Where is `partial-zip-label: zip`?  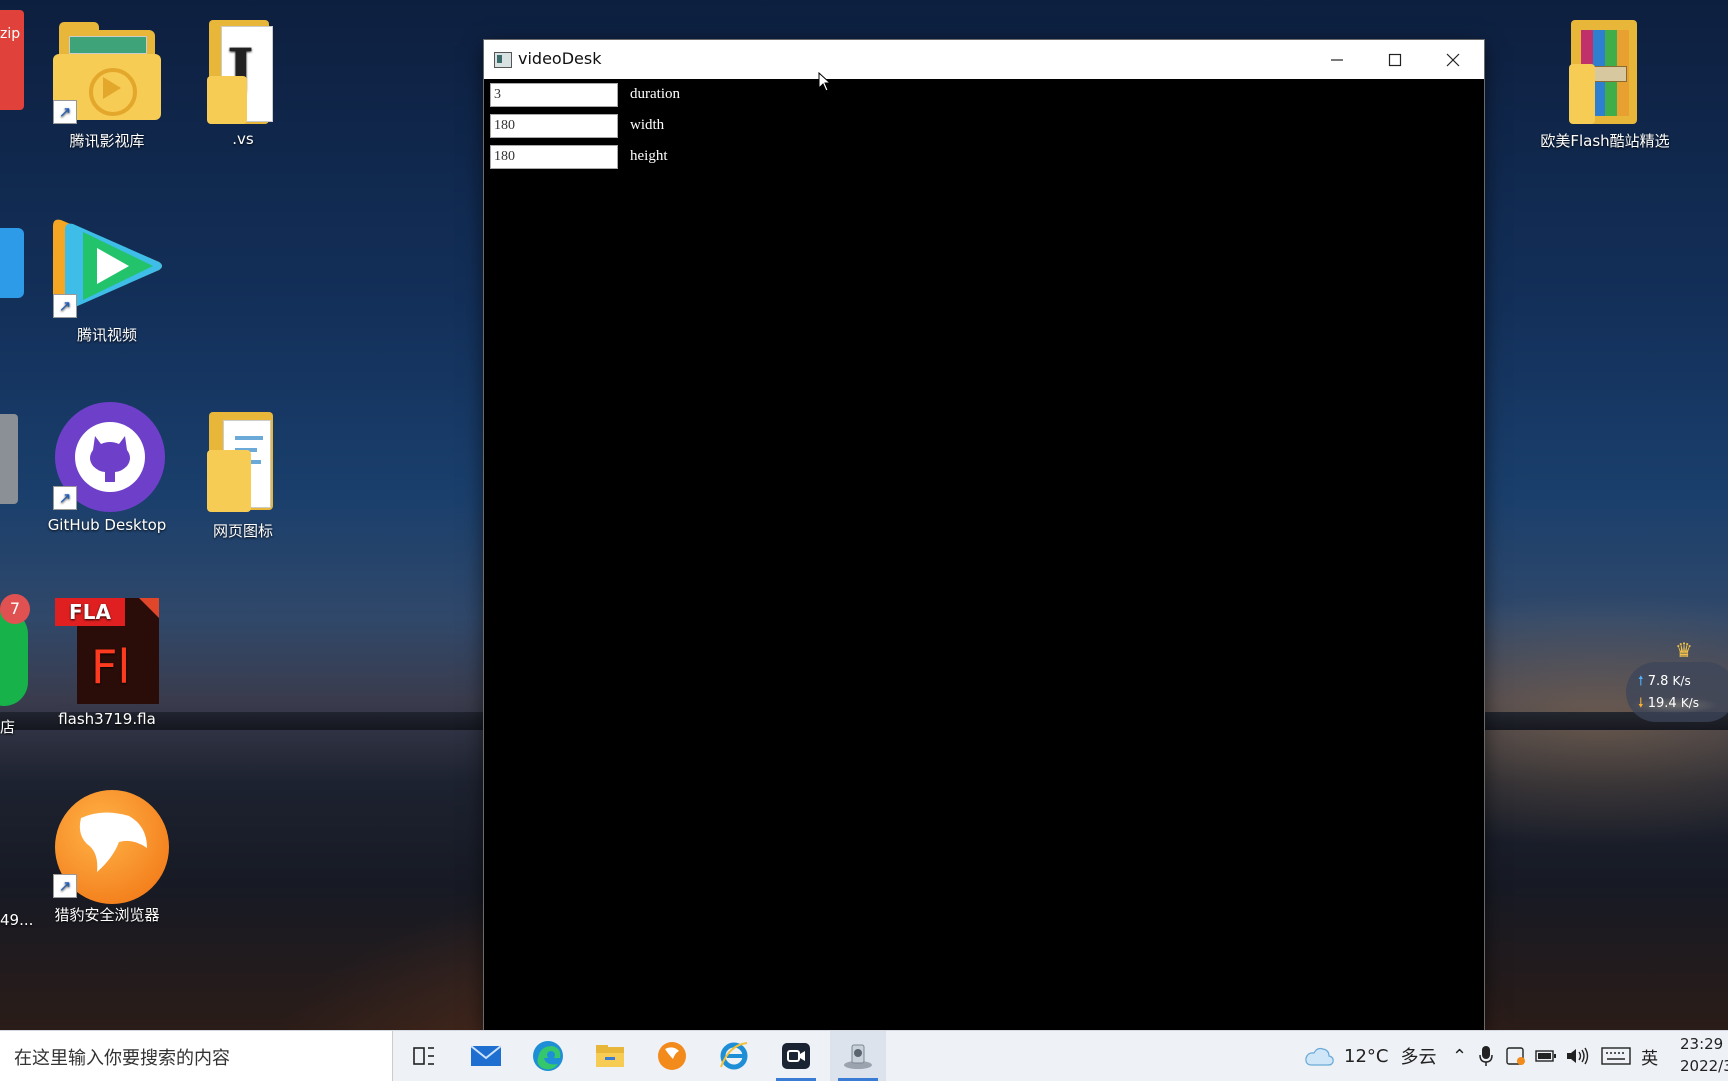 partial-zip-label: zip is located at coordinates (10, 34).